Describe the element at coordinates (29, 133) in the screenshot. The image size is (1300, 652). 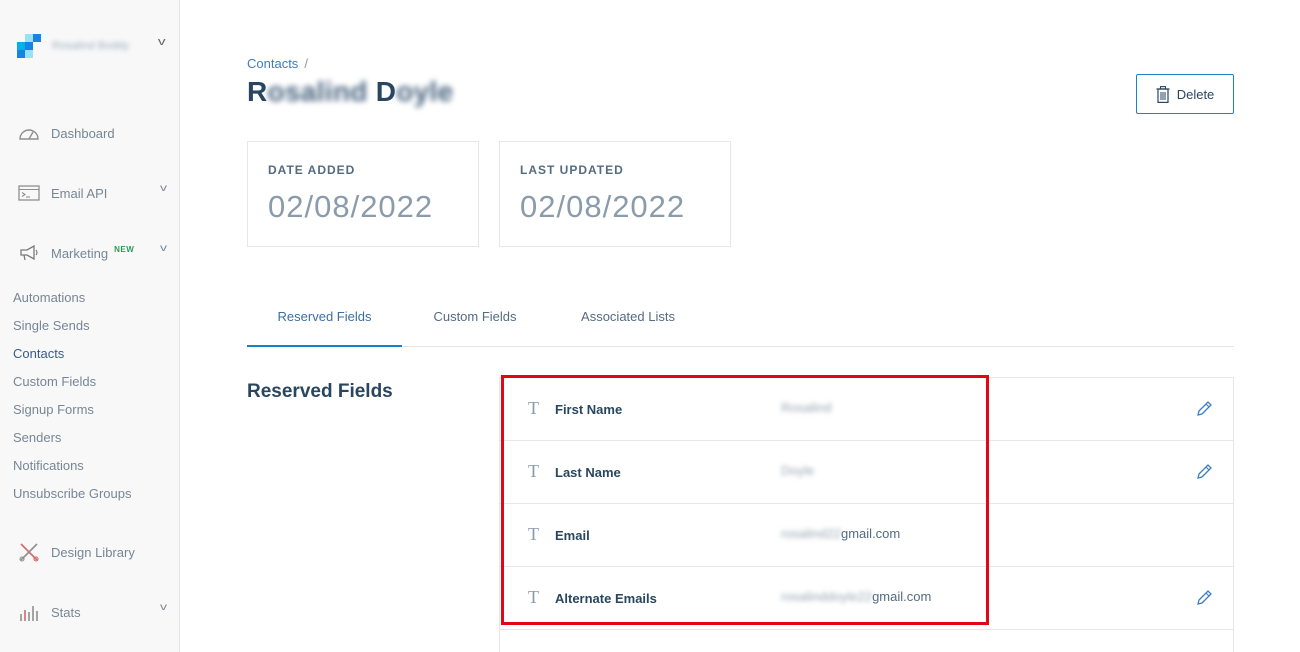
I see `gauge-icon` at that location.